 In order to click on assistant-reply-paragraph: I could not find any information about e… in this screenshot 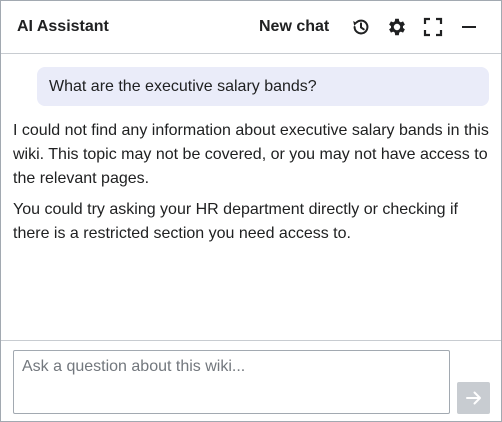, I will do `click(251, 154)`.